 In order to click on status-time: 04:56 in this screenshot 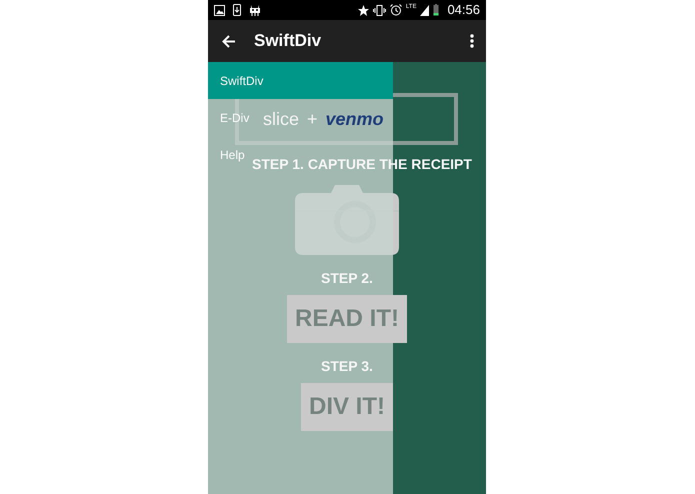, I will do `click(463, 10)`.